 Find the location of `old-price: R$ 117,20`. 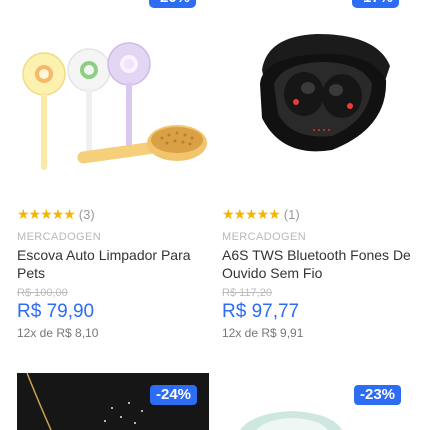

old-price: R$ 117,20 is located at coordinates (247, 293).